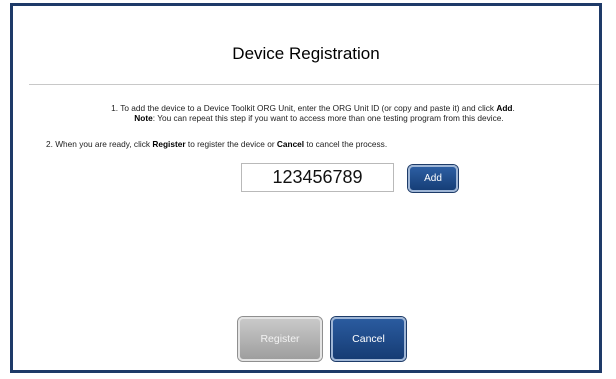  Describe the element at coordinates (169, 144) in the screenshot. I see `step2-register-keyword: Register` at that location.